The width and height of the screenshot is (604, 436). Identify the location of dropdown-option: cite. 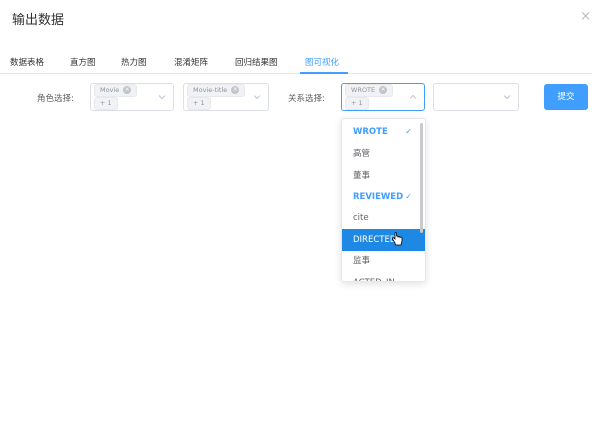
(383, 218).